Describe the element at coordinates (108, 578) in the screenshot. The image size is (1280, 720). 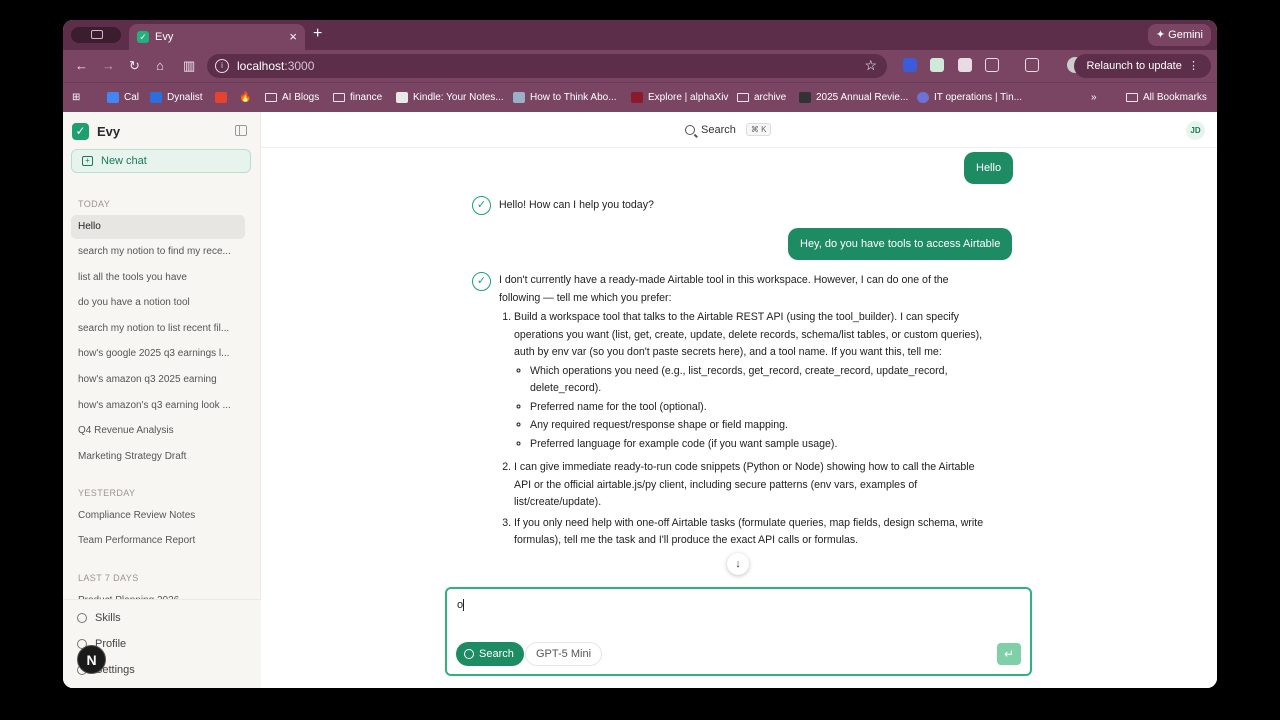
I see `group-label-last-7-days: LAST 7 DAYS` at that location.